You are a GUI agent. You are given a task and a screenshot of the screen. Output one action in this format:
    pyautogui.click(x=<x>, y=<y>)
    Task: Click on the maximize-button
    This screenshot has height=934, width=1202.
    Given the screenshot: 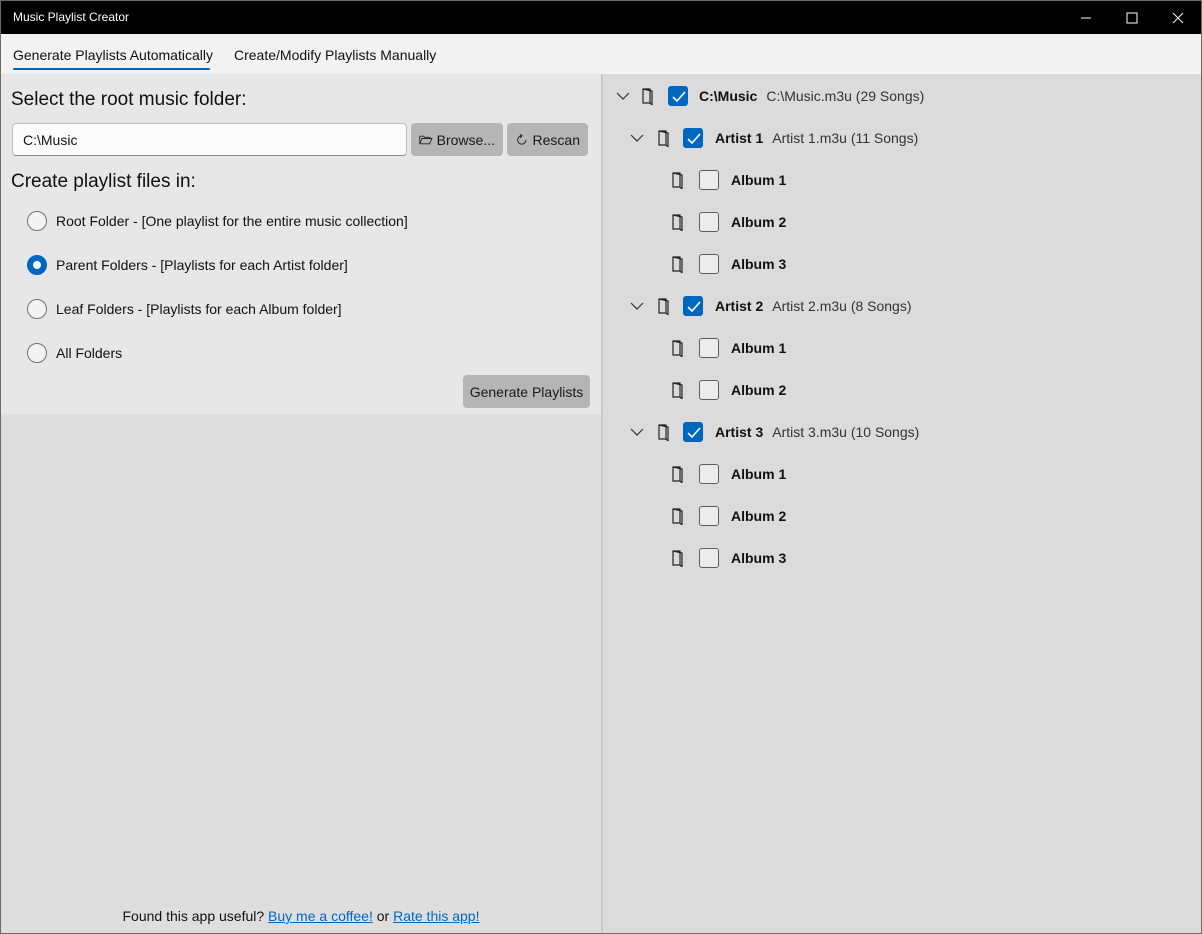 What is the action you would take?
    pyautogui.click(x=1132, y=17)
    